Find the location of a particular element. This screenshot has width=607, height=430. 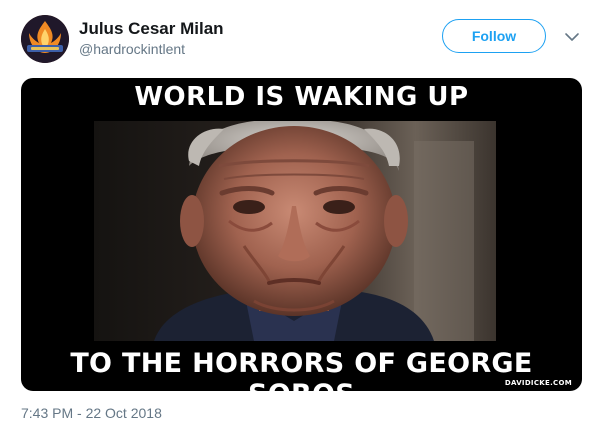

chevron-down-icon is located at coordinates (572, 37).